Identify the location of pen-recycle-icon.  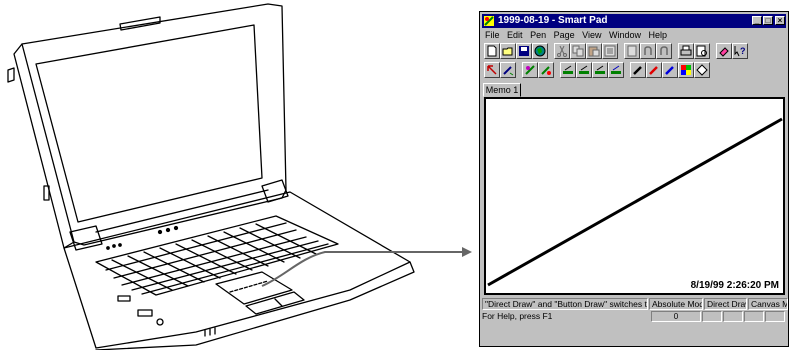
(546, 70).